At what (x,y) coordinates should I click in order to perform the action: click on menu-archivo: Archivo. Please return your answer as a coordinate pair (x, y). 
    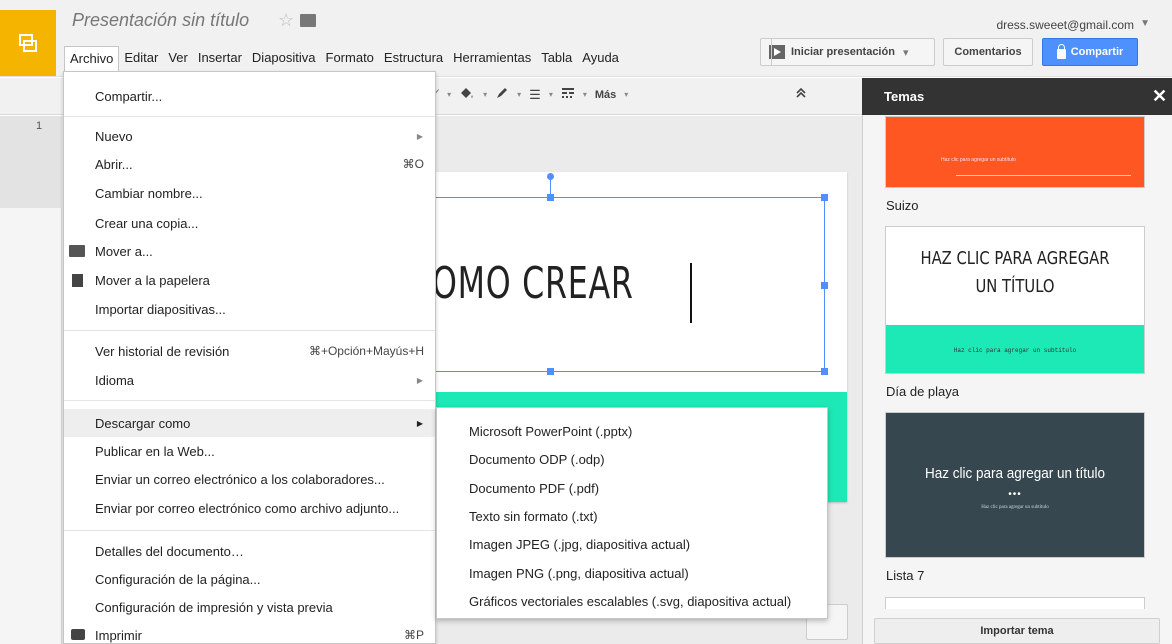
    Looking at the image, I should click on (92, 59).